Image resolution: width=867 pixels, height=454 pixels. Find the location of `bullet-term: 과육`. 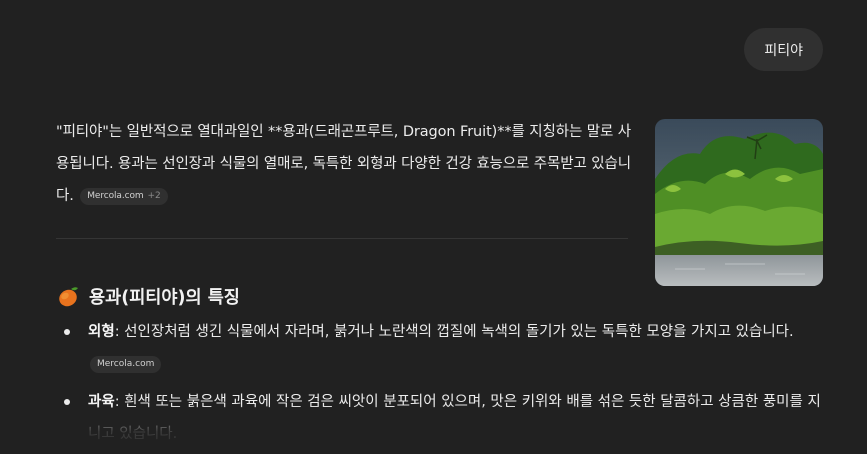

bullet-term: 과육 is located at coordinates (101, 402).